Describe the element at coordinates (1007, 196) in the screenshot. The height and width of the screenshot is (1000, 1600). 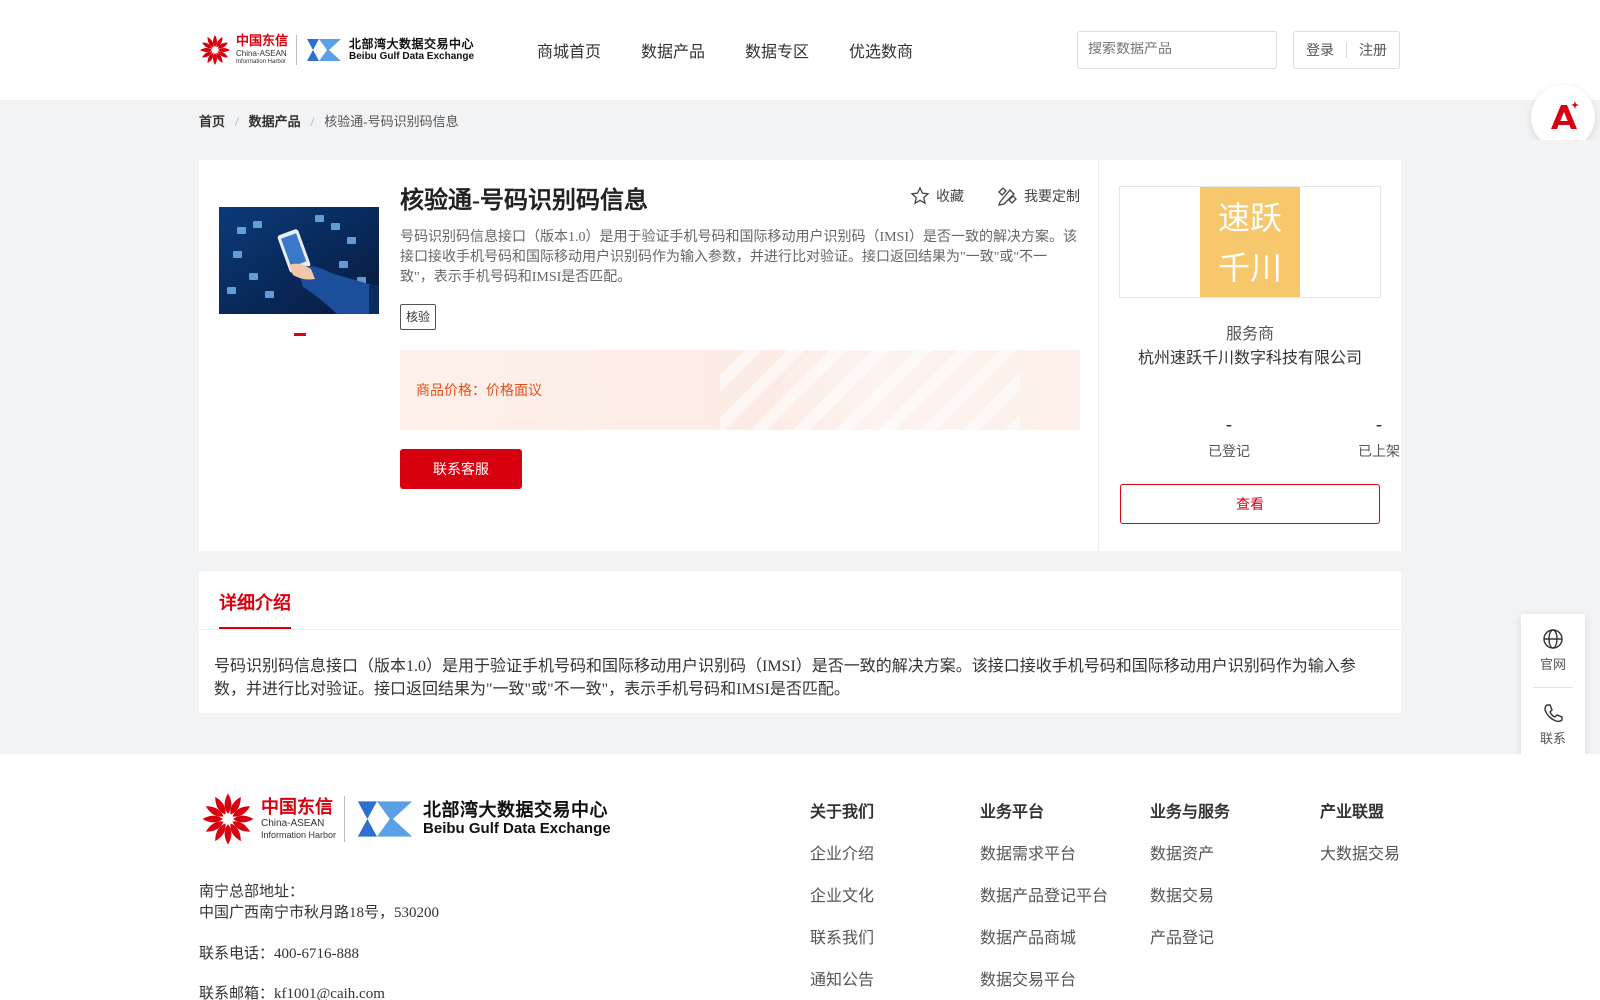
I see `customize-icon` at that location.